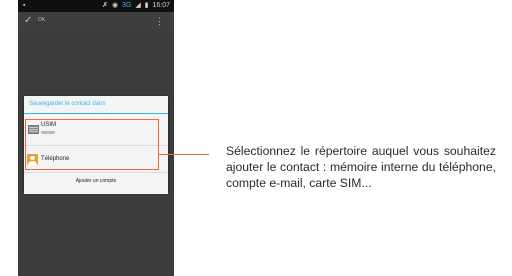 The image size is (512, 276). What do you see at coordinates (67, 104) in the screenshot?
I see `dialog-title: Sauvegarder le contact dans` at bounding box center [67, 104].